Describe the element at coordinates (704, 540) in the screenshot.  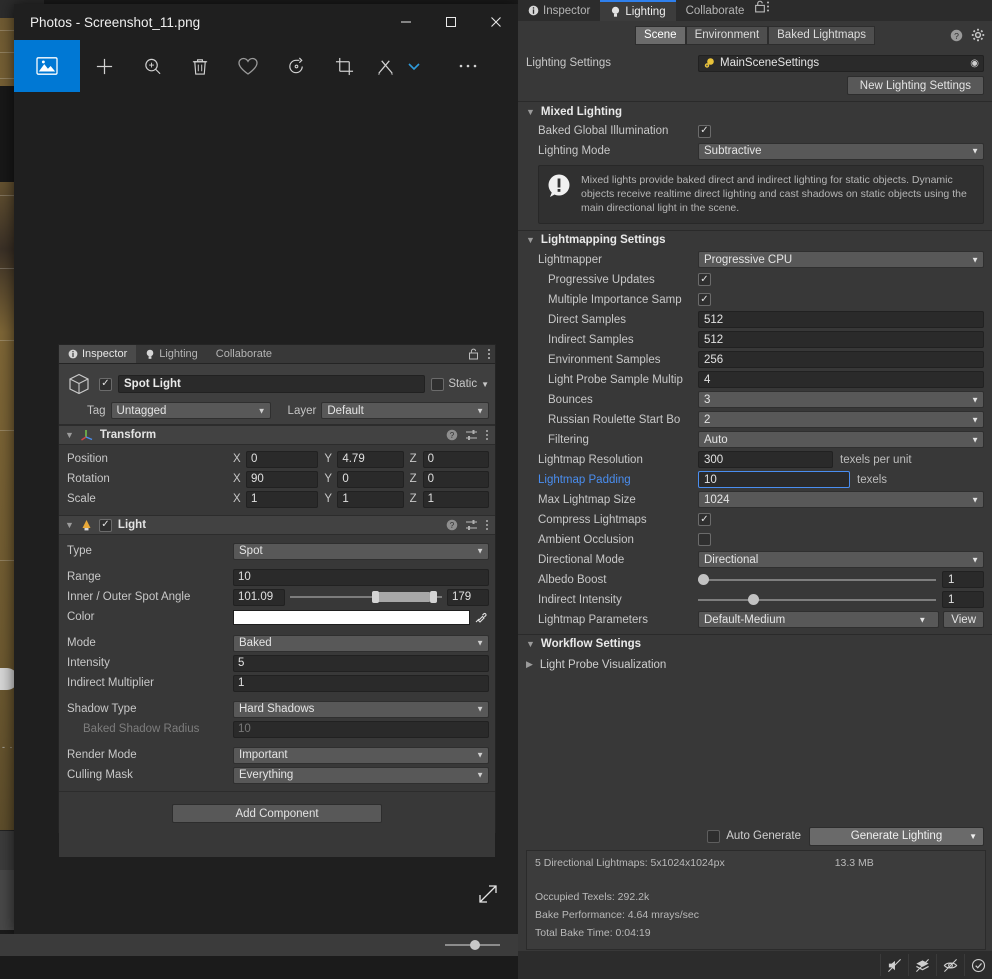
I see `ambient-occlusion-checkbox` at that location.